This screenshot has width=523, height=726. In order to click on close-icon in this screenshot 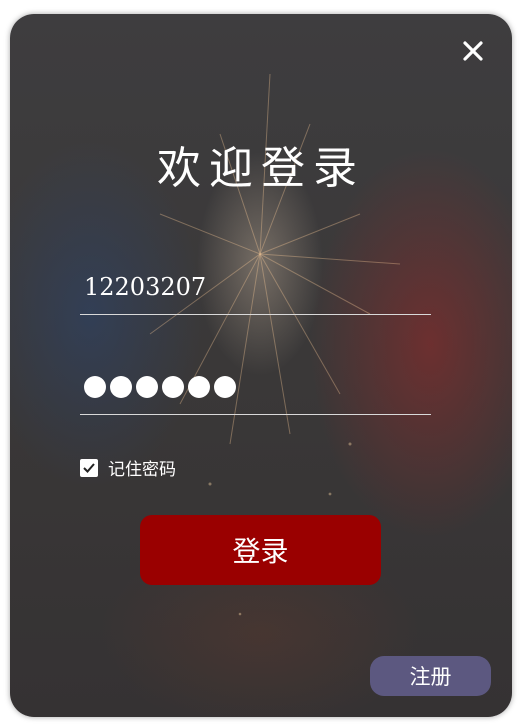, I will do `click(473, 51)`.